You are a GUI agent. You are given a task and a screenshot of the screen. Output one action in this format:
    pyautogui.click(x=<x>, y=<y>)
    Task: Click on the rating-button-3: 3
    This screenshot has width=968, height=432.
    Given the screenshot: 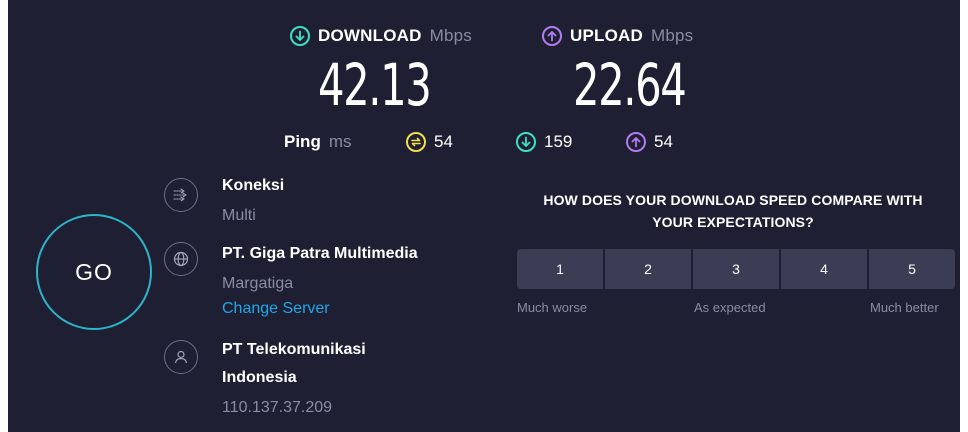 What is the action you would take?
    pyautogui.click(x=737, y=269)
    